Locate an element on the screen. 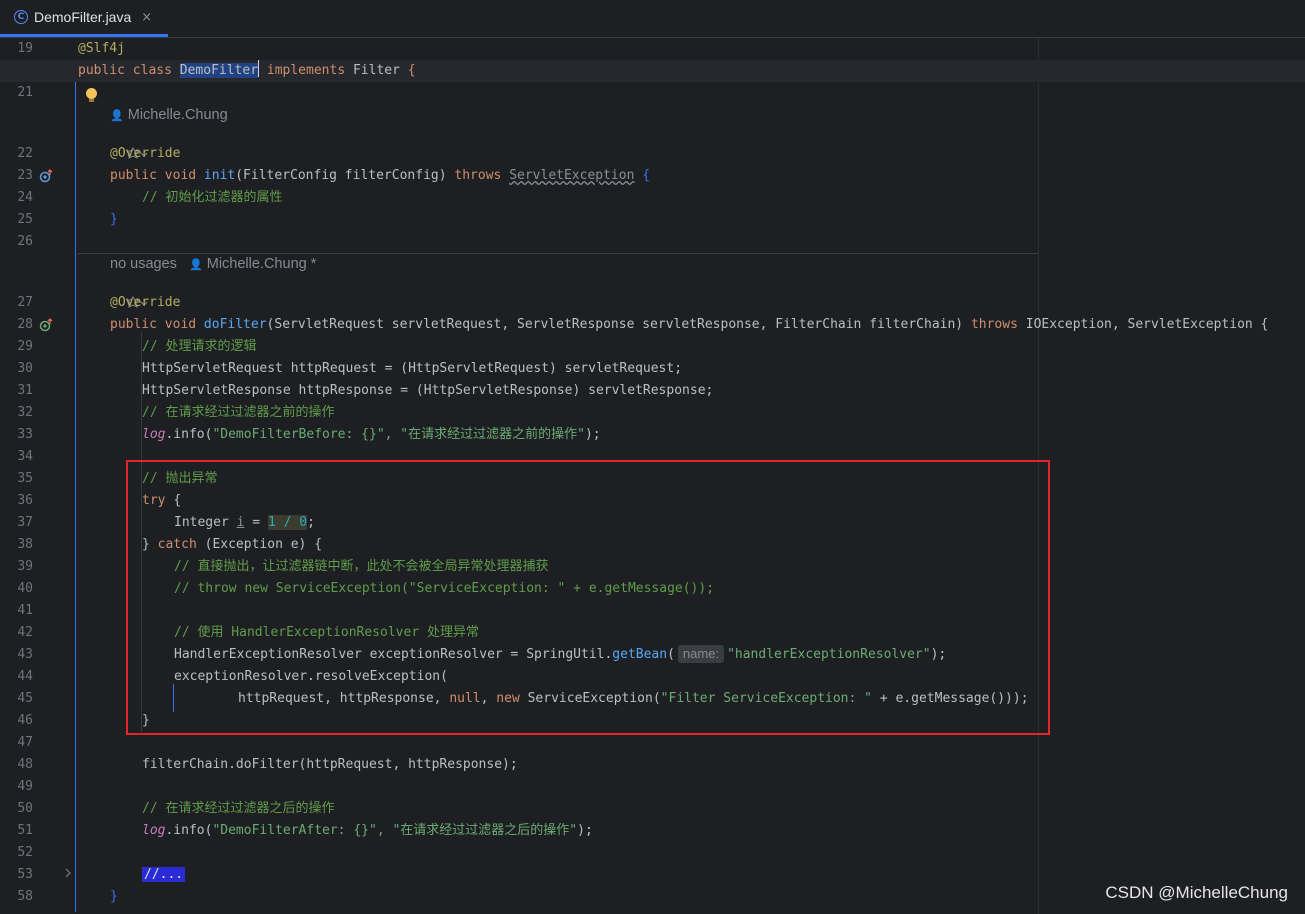 The height and width of the screenshot is (914, 1305). chevron-right-icon is located at coordinates (68, 874).